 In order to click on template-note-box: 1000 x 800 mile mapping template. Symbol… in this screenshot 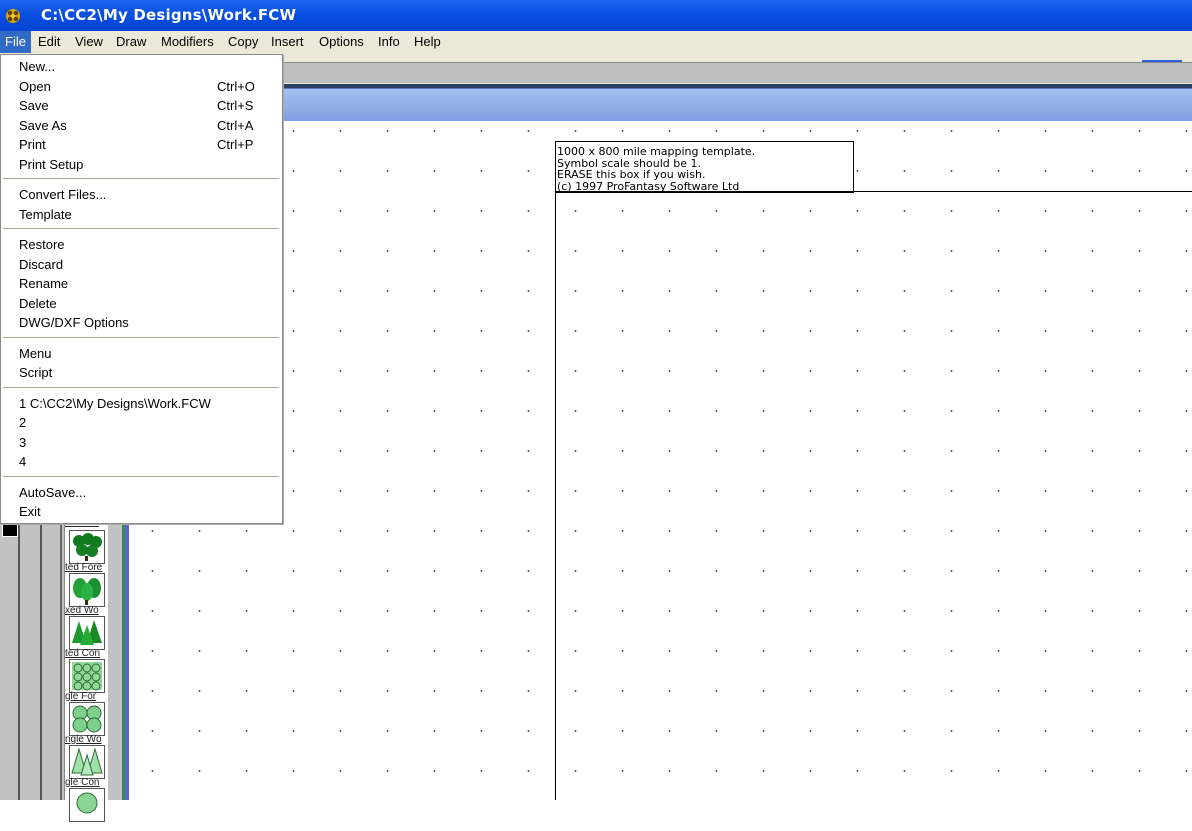, I will do `click(704, 167)`.